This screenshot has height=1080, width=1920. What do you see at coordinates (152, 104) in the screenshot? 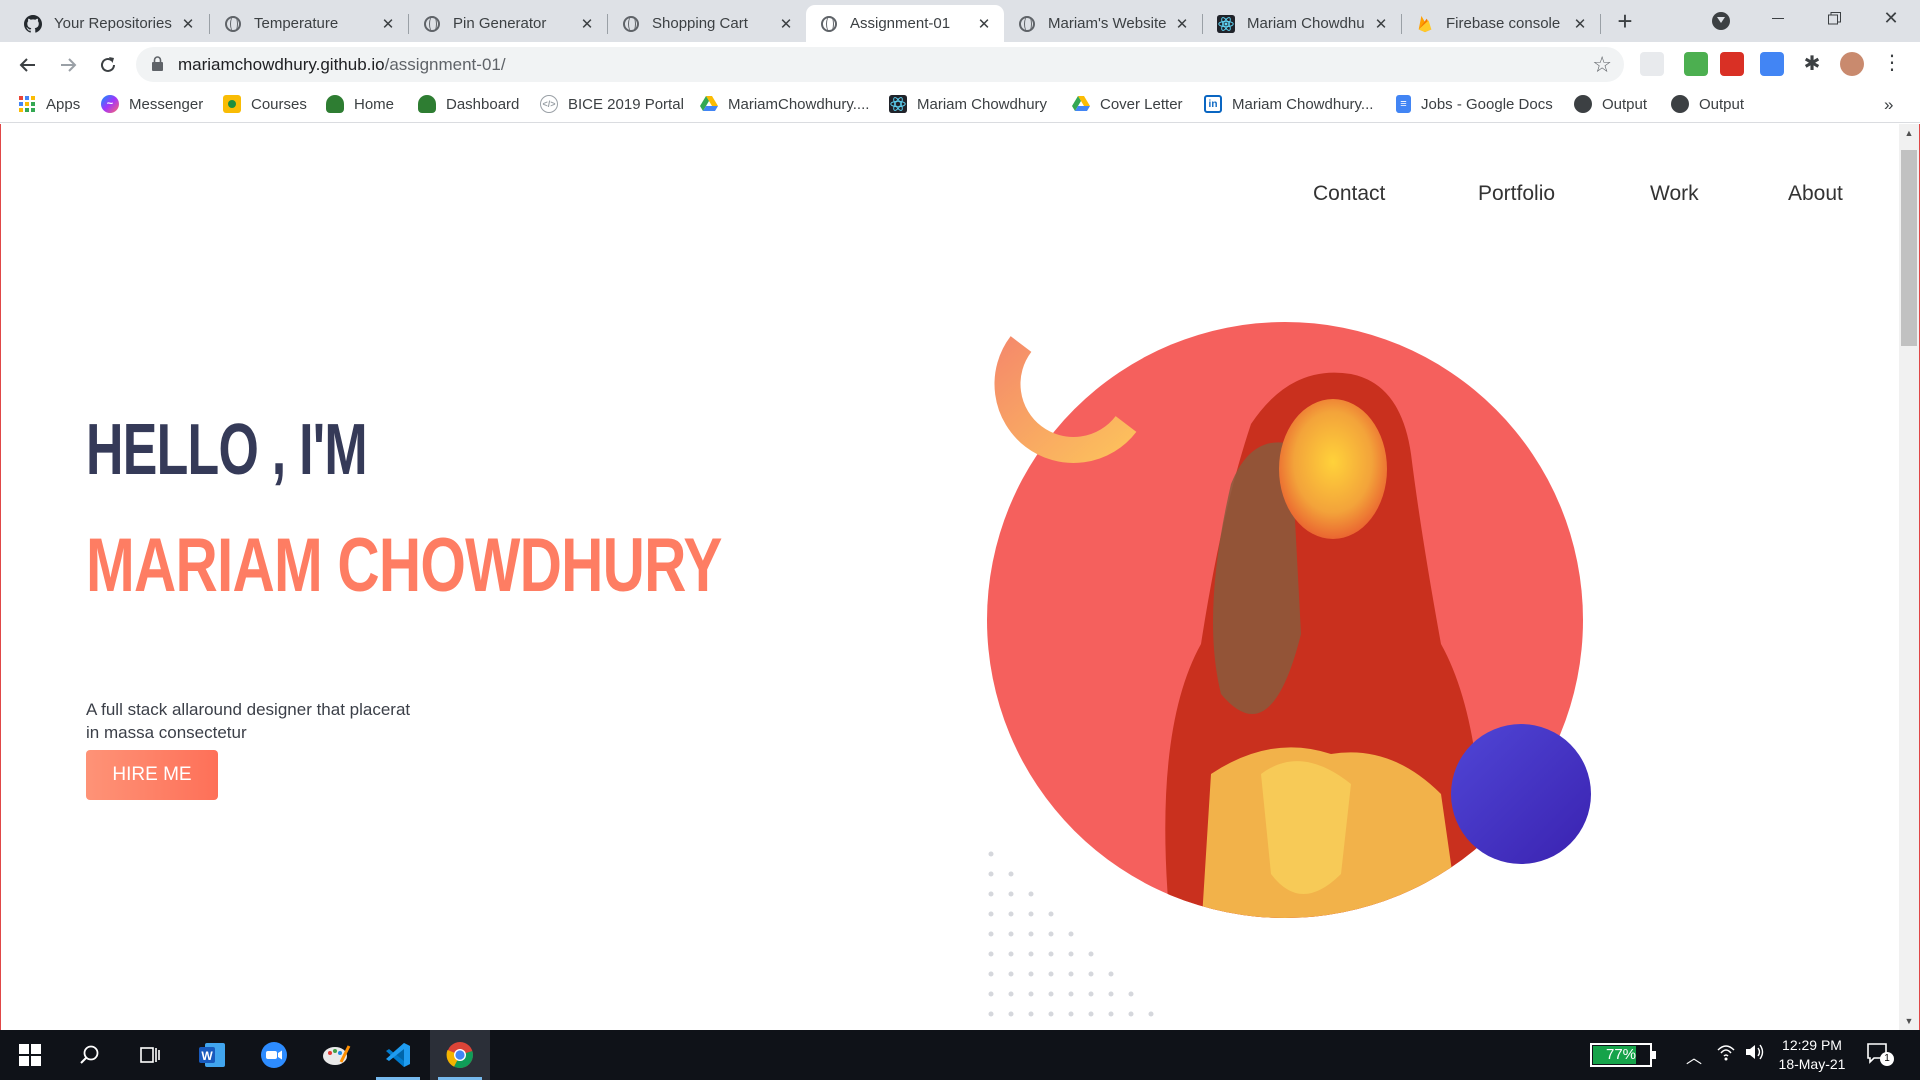
I see `bookmark-messenger: ~ Messenger` at bounding box center [152, 104].